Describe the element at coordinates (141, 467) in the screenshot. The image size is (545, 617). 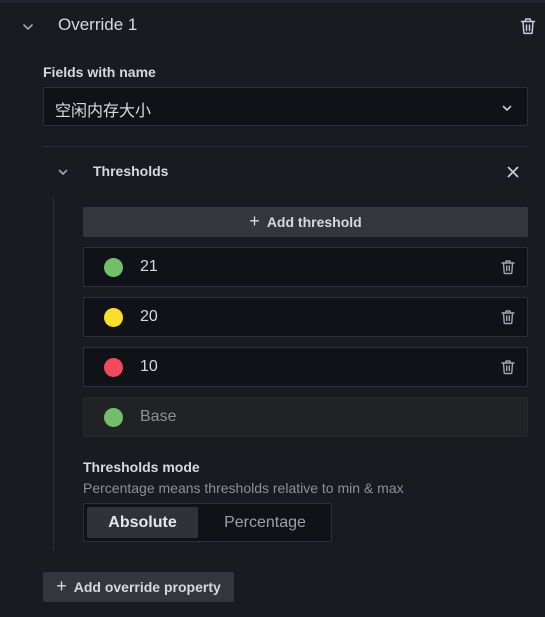
I see `thresholds-mode-label: Thresholds mode` at that location.